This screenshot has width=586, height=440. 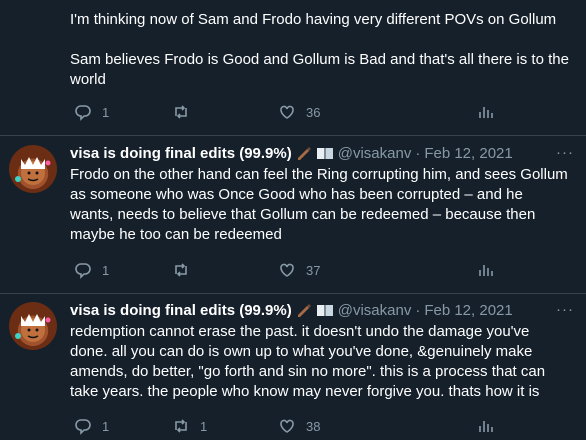 What do you see at coordinates (189, 426) in the screenshot?
I see `retweet-button: 1` at bounding box center [189, 426].